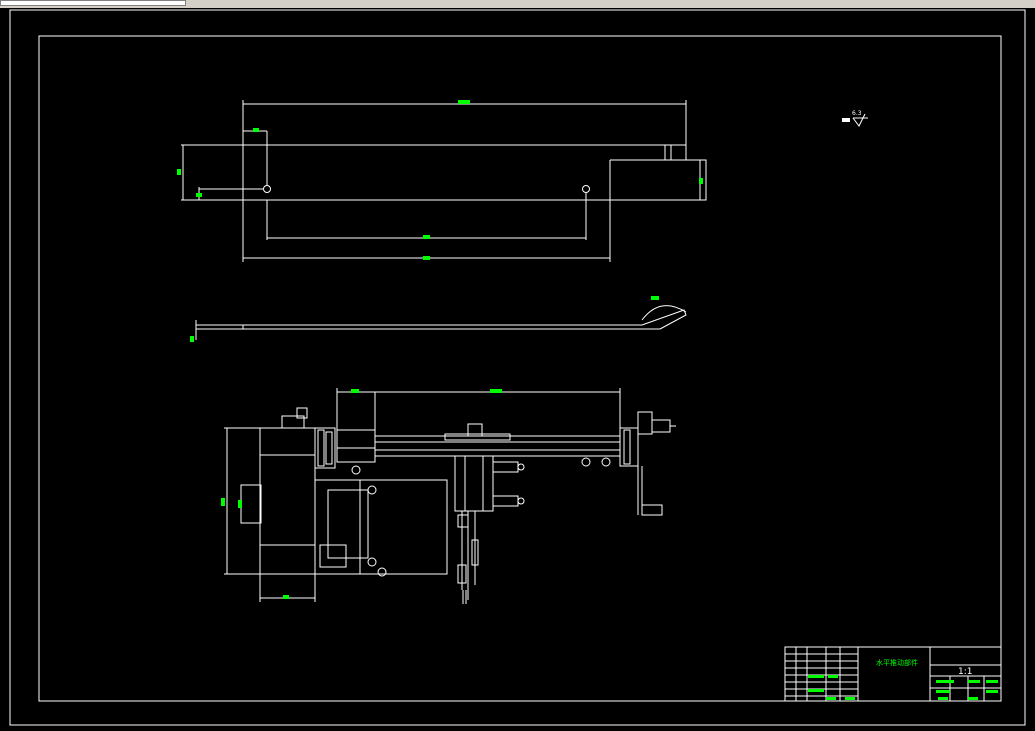  Describe the element at coordinates (855, 118) in the screenshot. I see `surface-roughness-symbol: 6.3` at that location.